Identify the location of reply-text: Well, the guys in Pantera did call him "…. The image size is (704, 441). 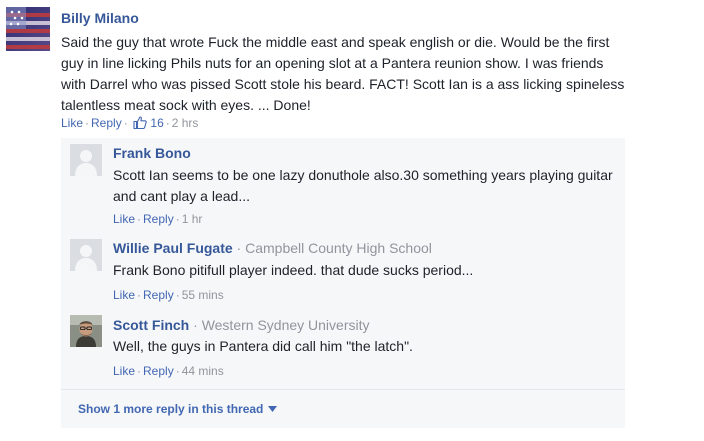
(263, 346).